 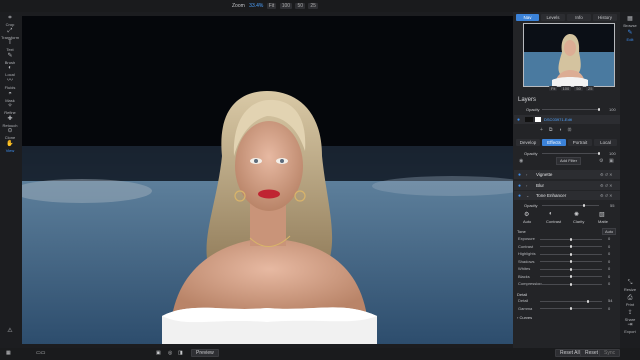 I want to click on tool-fluids: 〰 Fluids, so click(x=10, y=84).